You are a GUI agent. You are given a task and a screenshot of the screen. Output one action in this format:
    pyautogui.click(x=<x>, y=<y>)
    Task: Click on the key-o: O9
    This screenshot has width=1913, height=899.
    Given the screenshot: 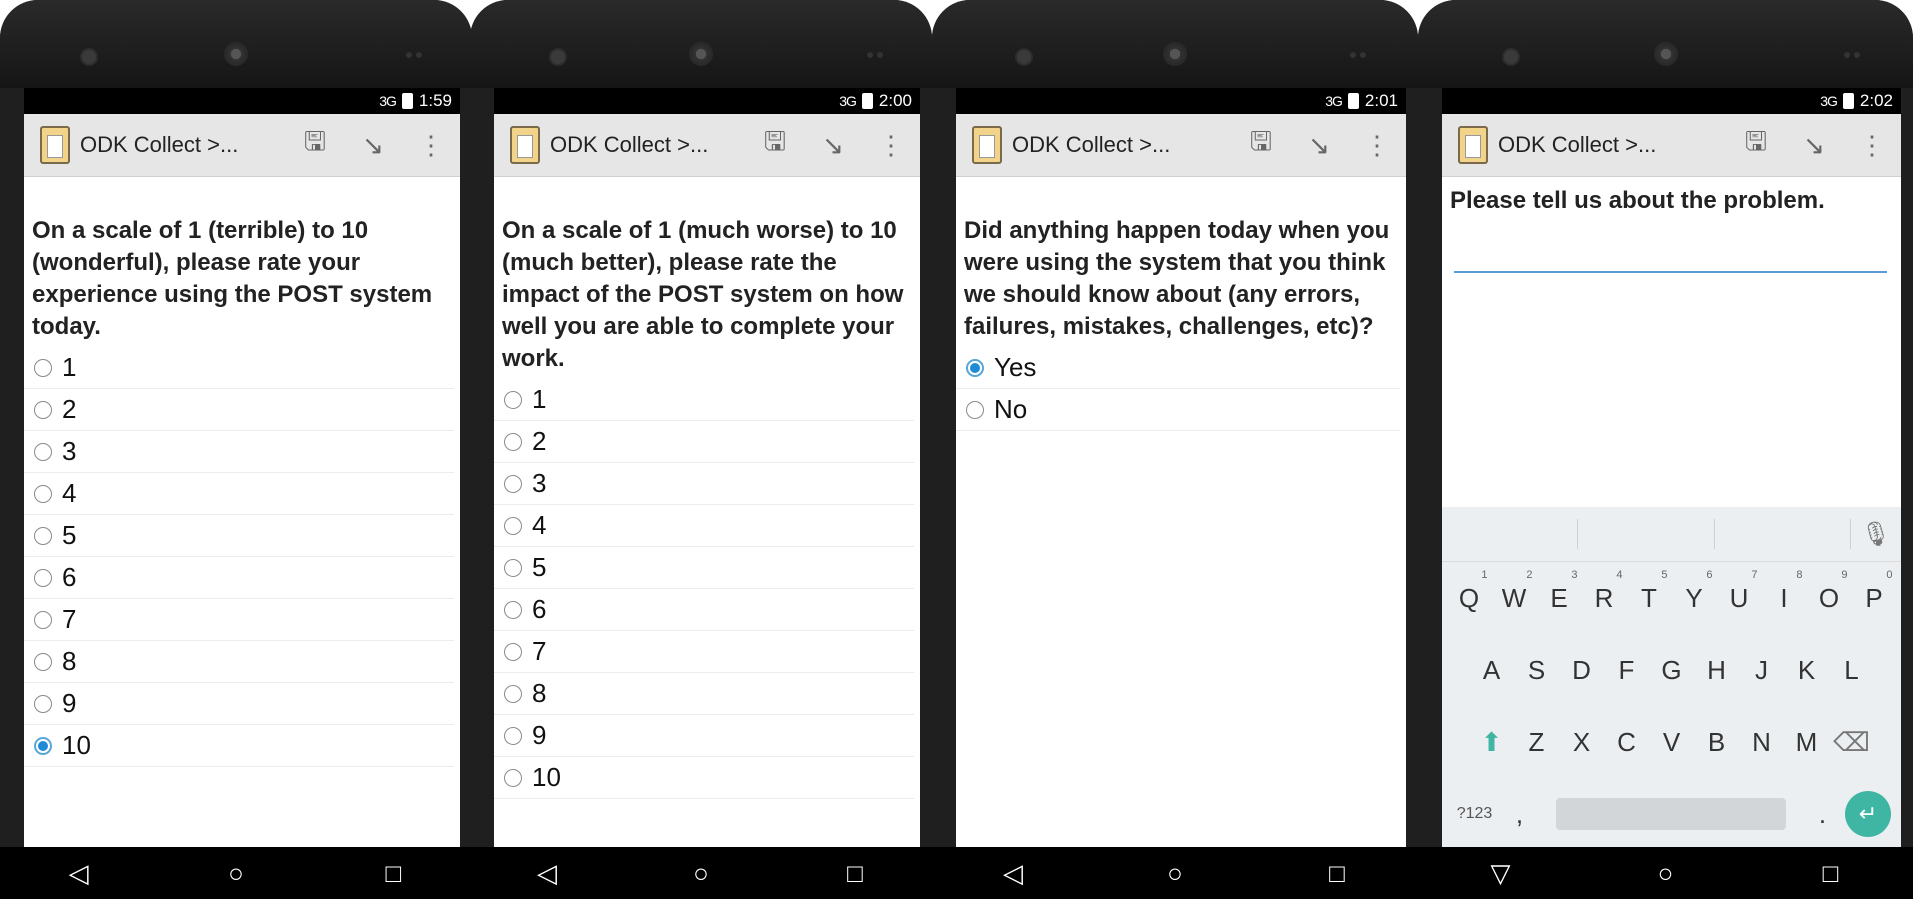 What is the action you would take?
    pyautogui.click(x=1829, y=591)
    